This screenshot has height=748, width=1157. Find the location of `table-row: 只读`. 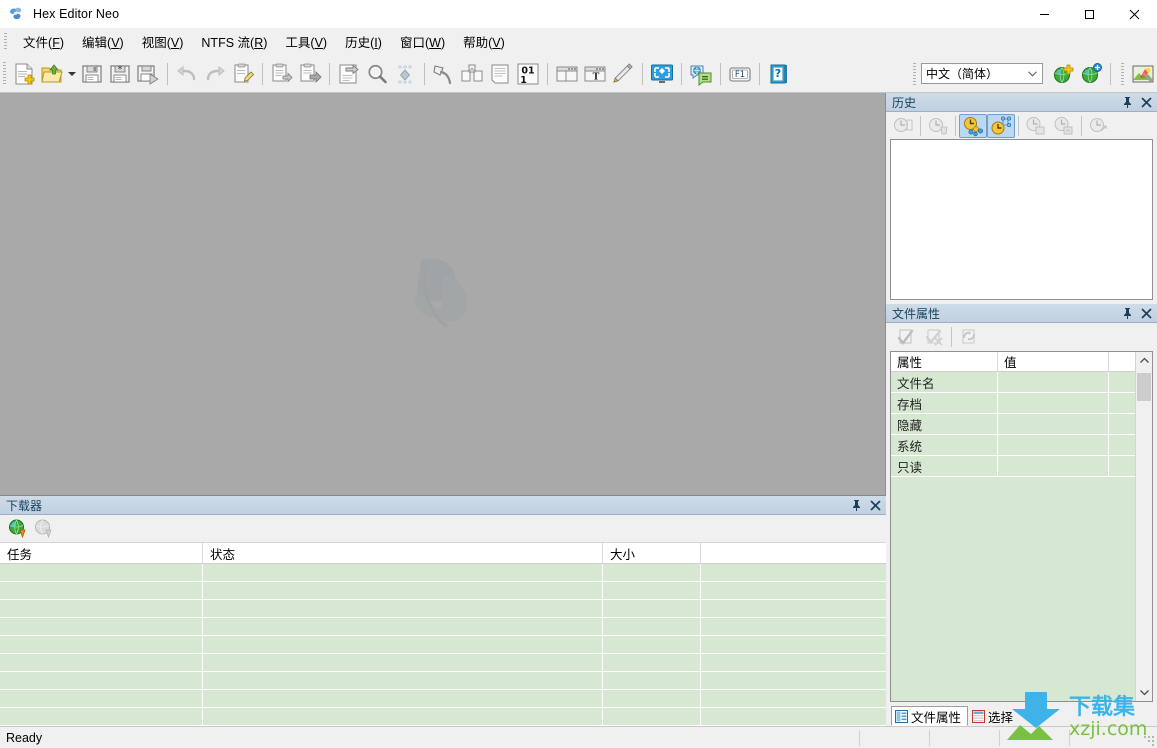

table-row: 只读 is located at coordinates (1013, 466).